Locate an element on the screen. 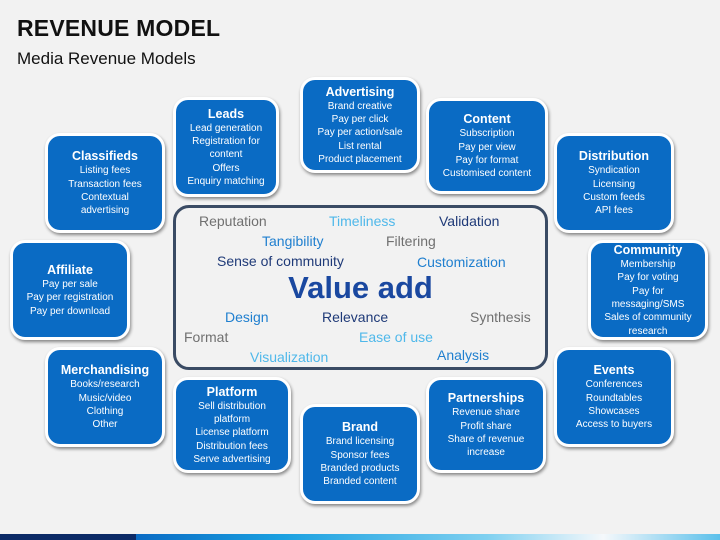 Image resolution: width=720 pixels, height=540 pixels. card-item: advertising is located at coordinates (105, 211).